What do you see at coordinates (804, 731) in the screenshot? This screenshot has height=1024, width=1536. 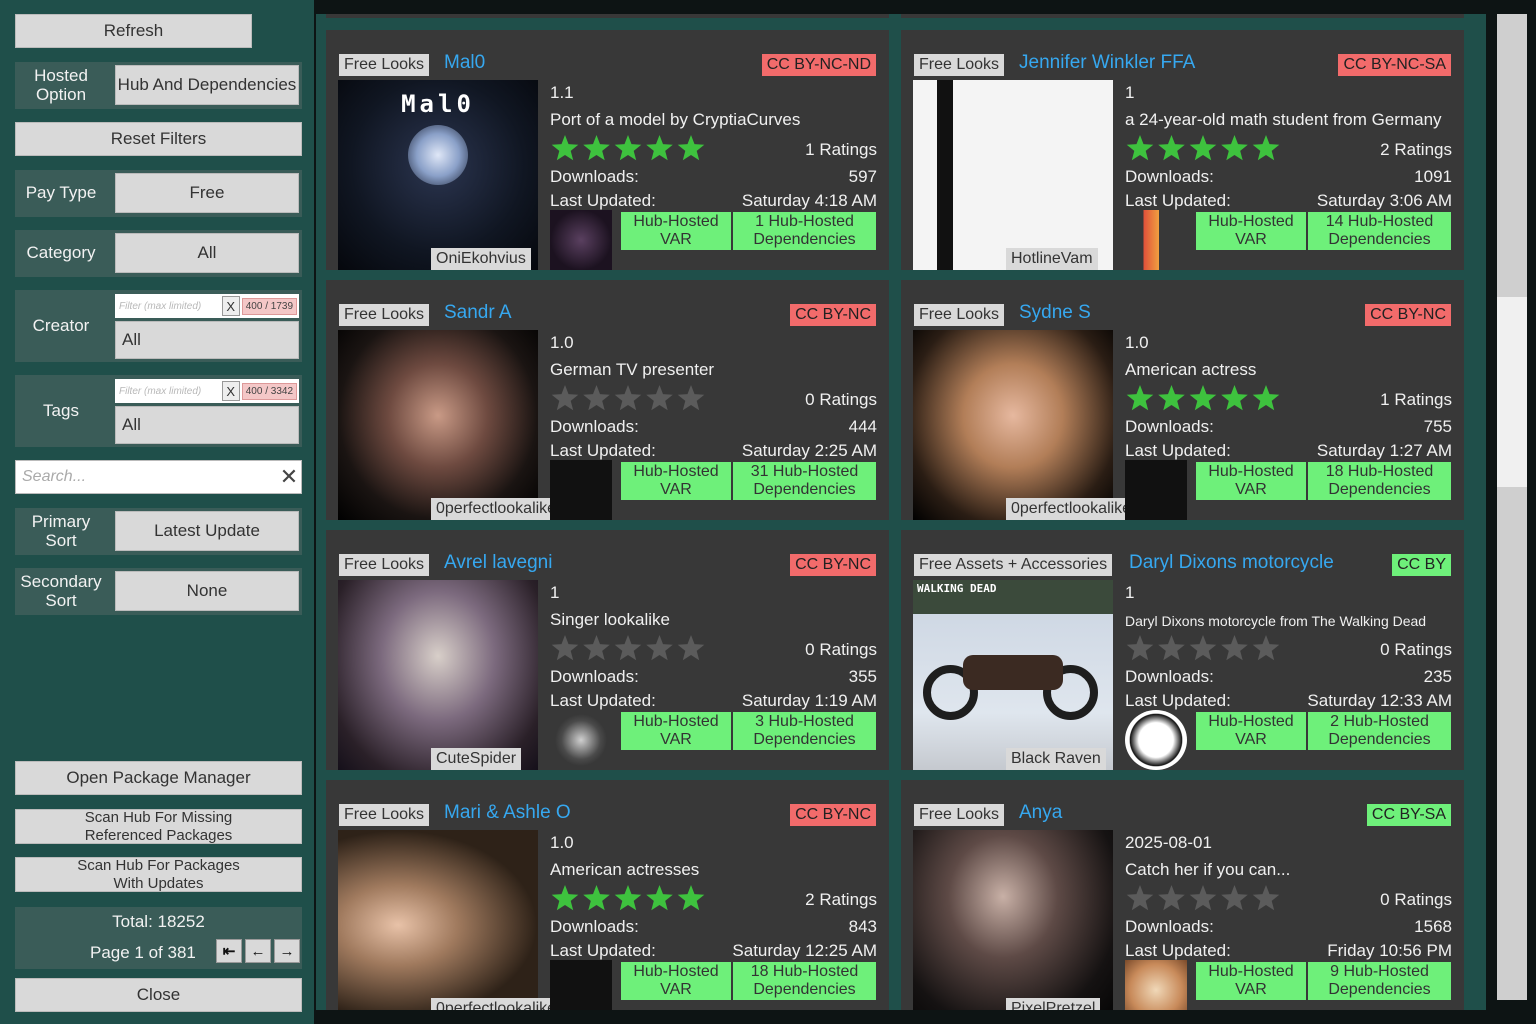 I see `dependencies-badge: 3 Hub-Hosted Dependencies` at bounding box center [804, 731].